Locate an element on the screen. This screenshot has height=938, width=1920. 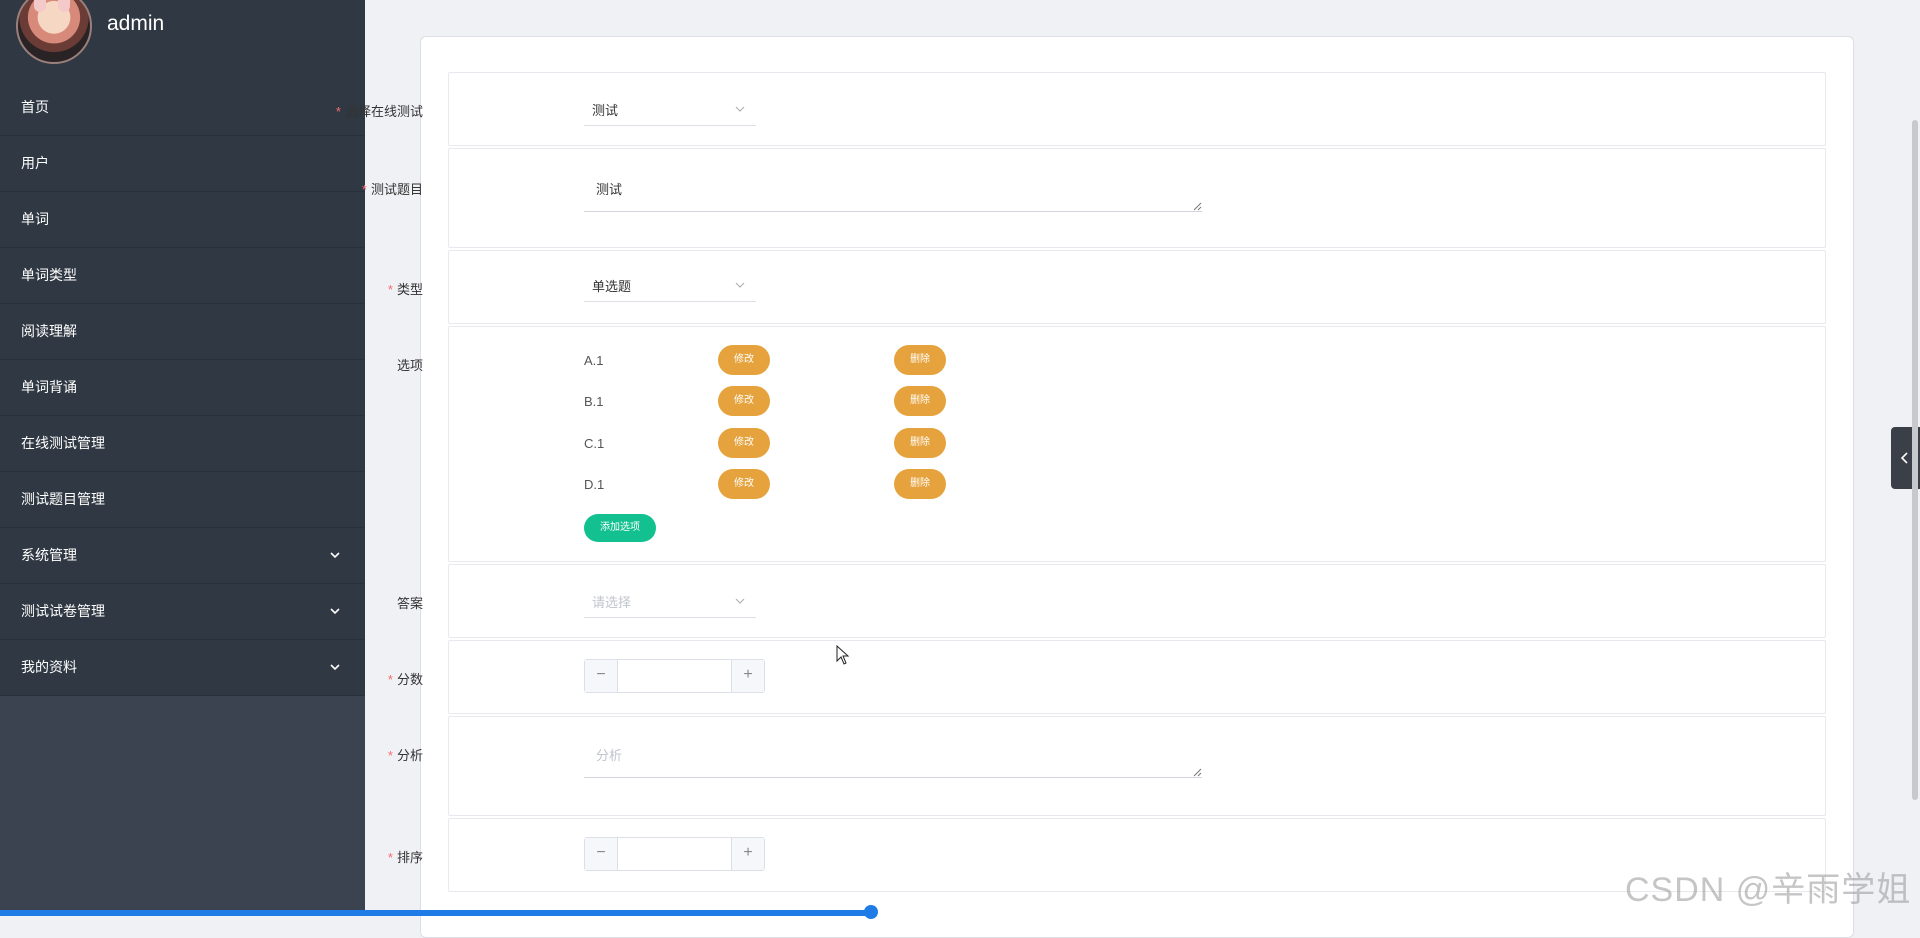
sort-stepper: − + is located at coordinates (674, 854).